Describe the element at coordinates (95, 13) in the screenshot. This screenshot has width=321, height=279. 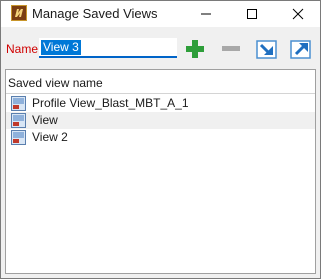
I see `window-title: Manage Saved Views` at that location.